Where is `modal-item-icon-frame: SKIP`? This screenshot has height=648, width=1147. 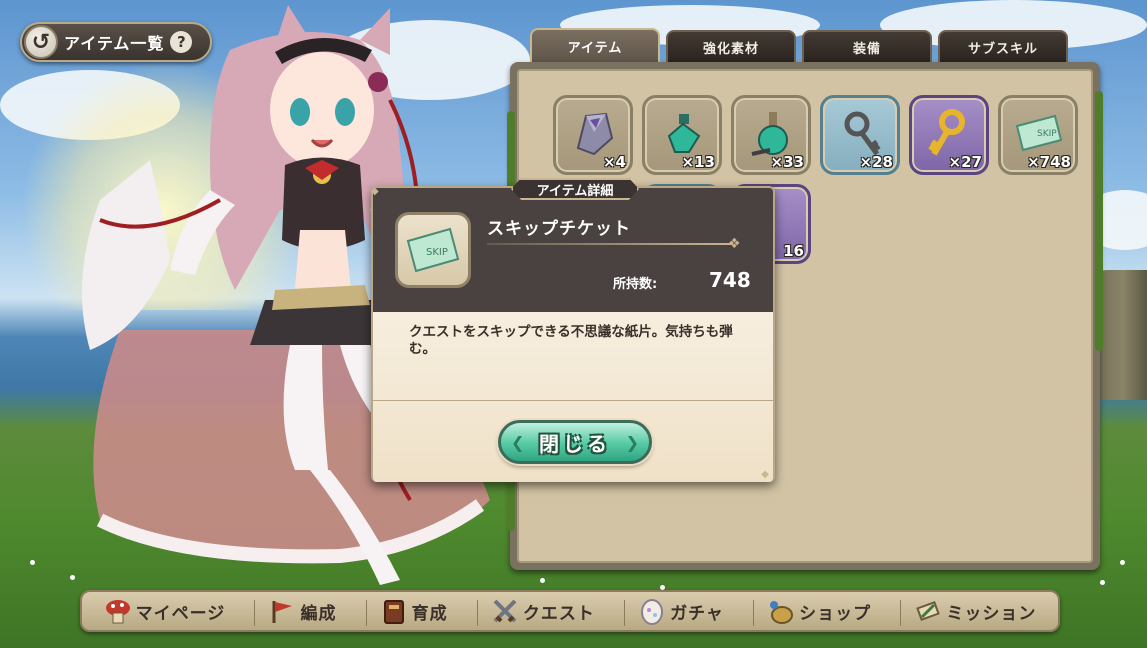 modal-item-icon-frame: SKIP is located at coordinates (433, 250).